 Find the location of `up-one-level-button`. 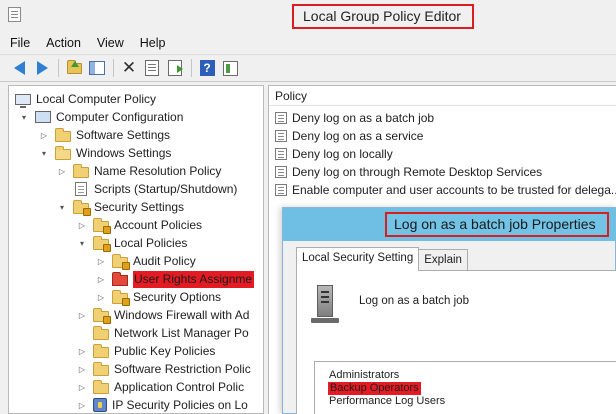

up-one-level-button is located at coordinates (74, 68).